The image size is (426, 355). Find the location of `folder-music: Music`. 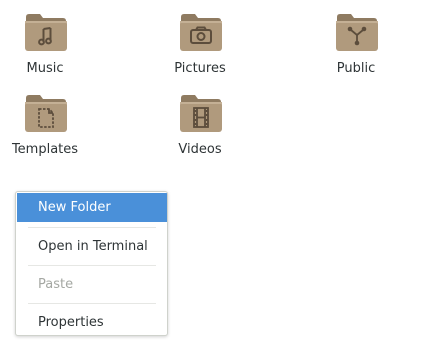

folder-music: Music is located at coordinates (47, 47).